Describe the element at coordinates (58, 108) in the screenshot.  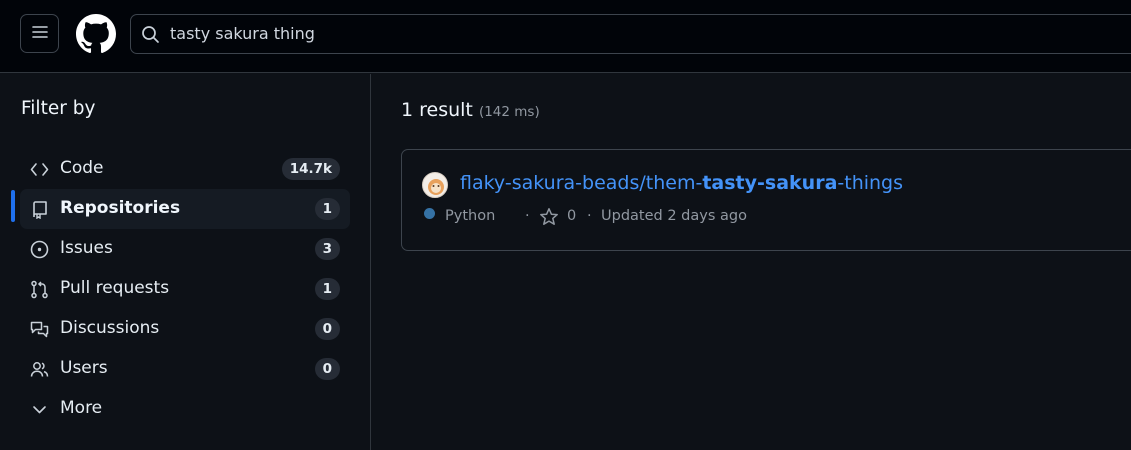
I see `filter-title: Filter by` at that location.